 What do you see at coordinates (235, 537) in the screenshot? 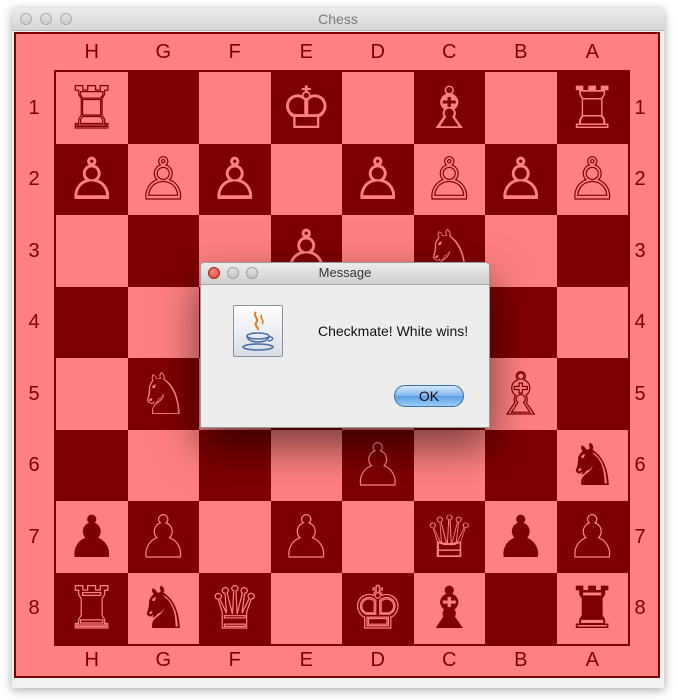
I see `square-f7` at bounding box center [235, 537].